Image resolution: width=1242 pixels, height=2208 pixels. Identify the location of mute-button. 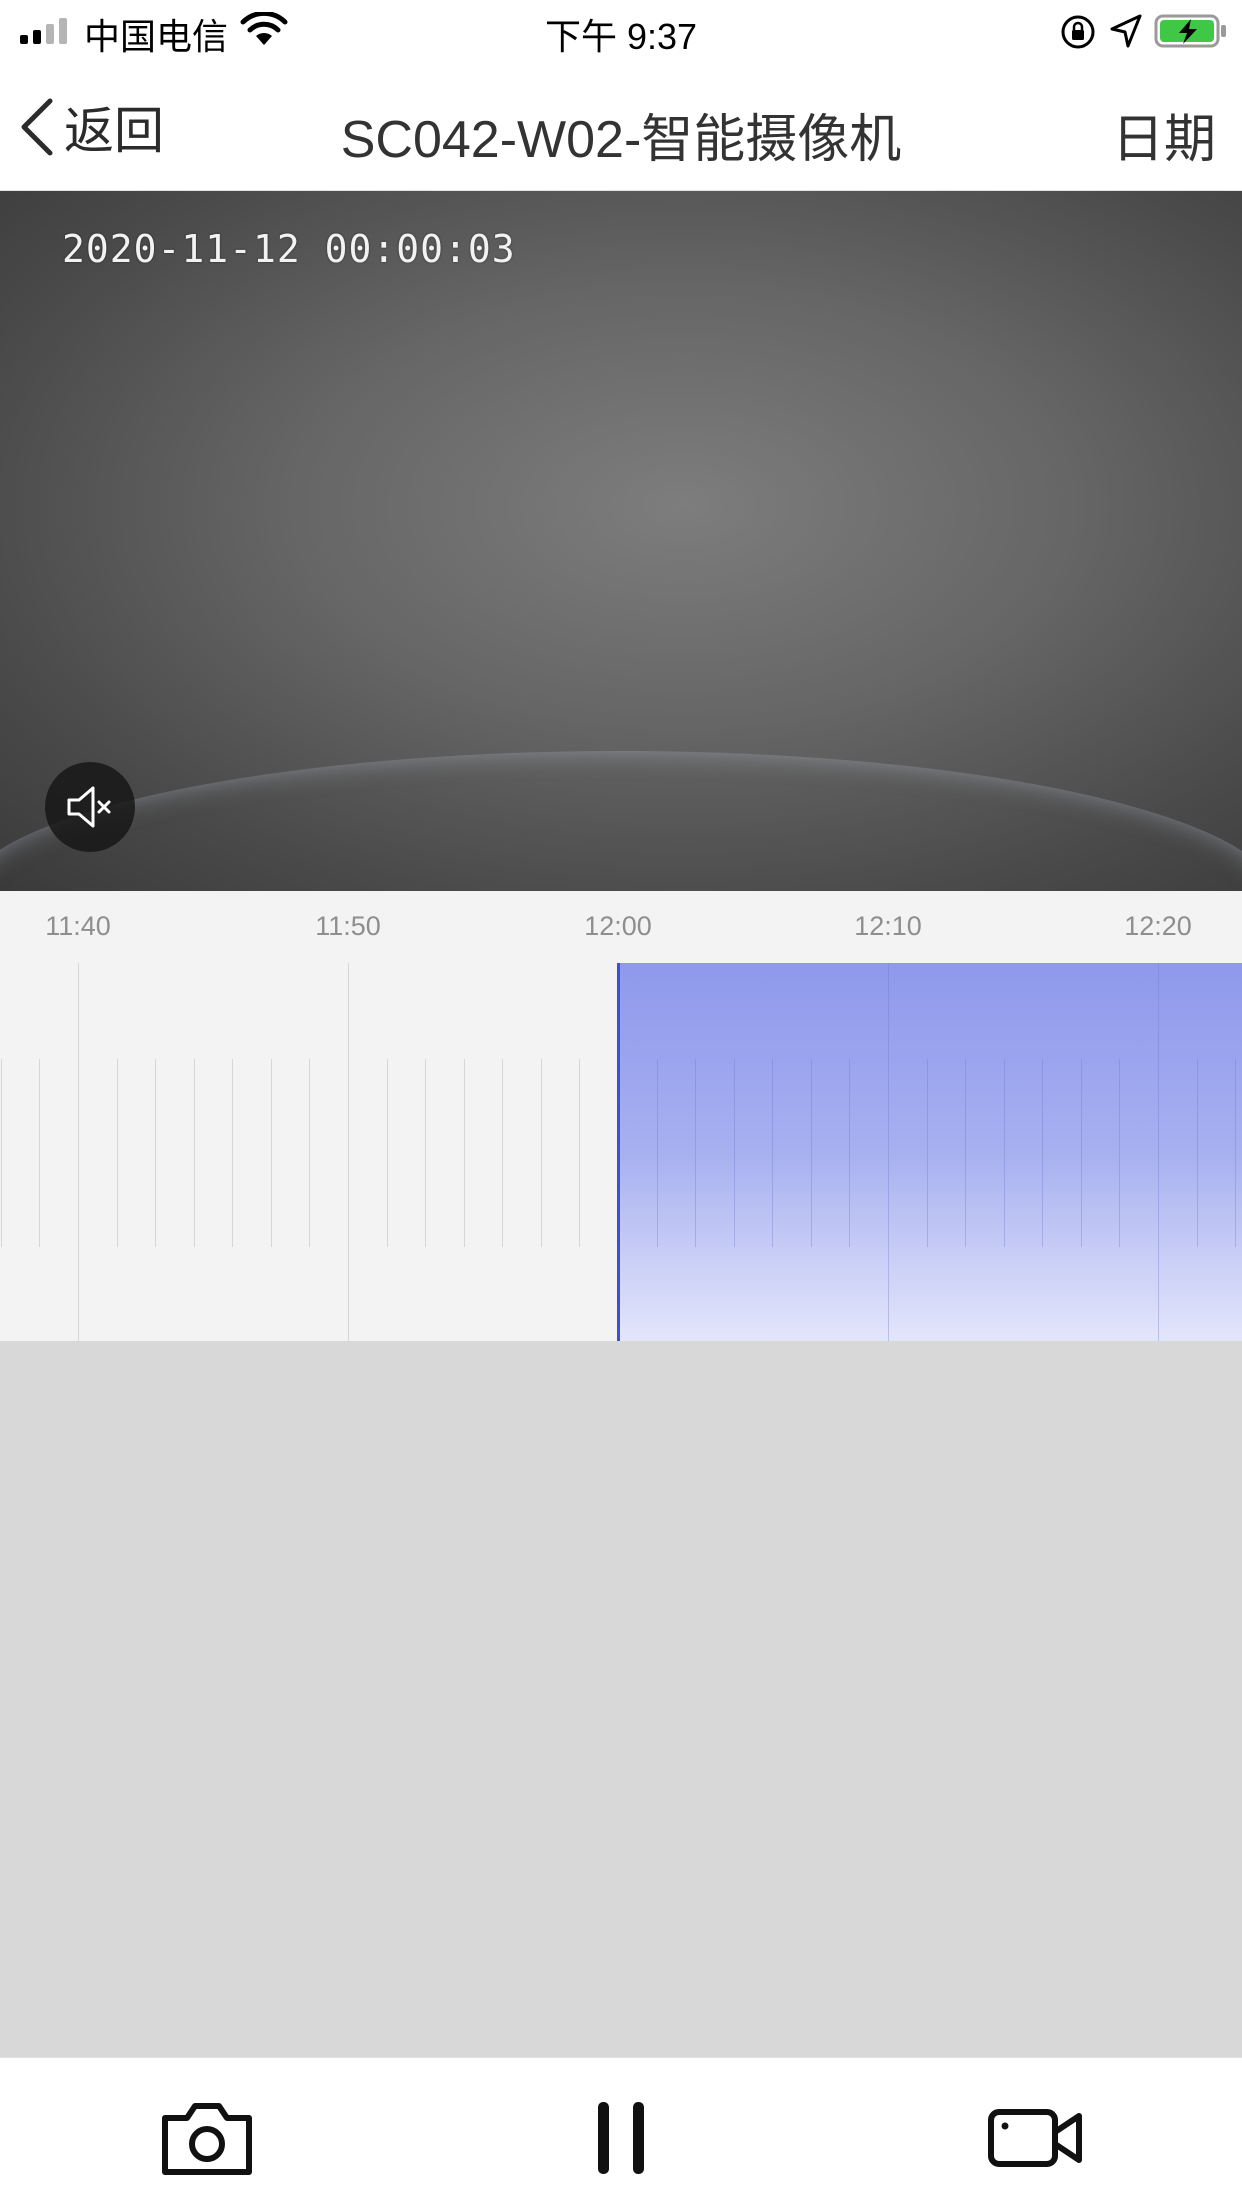
(90, 807).